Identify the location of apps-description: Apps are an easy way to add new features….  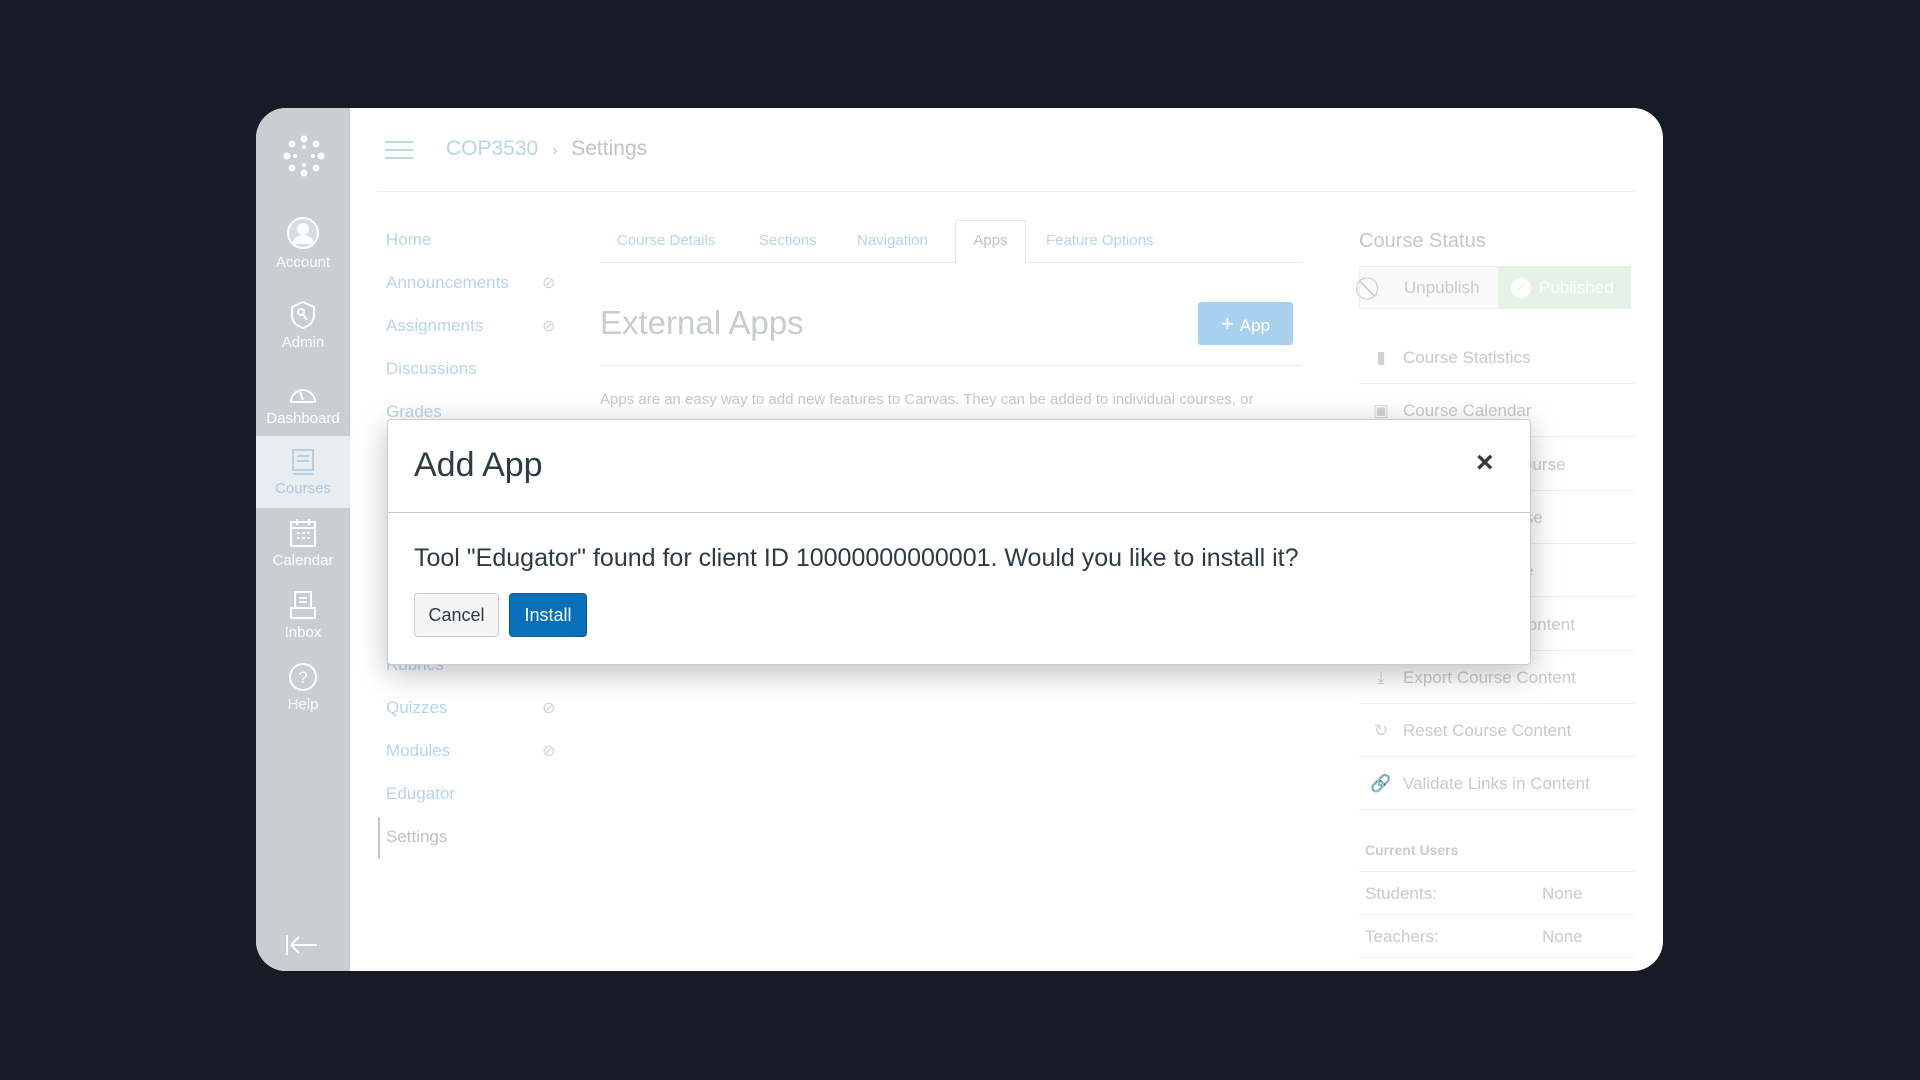
(927, 399).